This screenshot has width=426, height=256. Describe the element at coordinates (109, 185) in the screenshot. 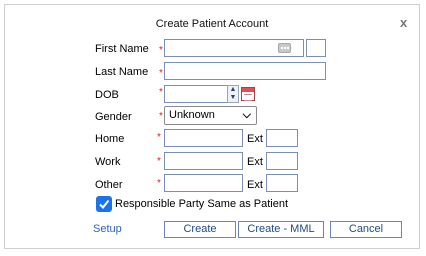

I see `other-phone-label: Other` at that location.